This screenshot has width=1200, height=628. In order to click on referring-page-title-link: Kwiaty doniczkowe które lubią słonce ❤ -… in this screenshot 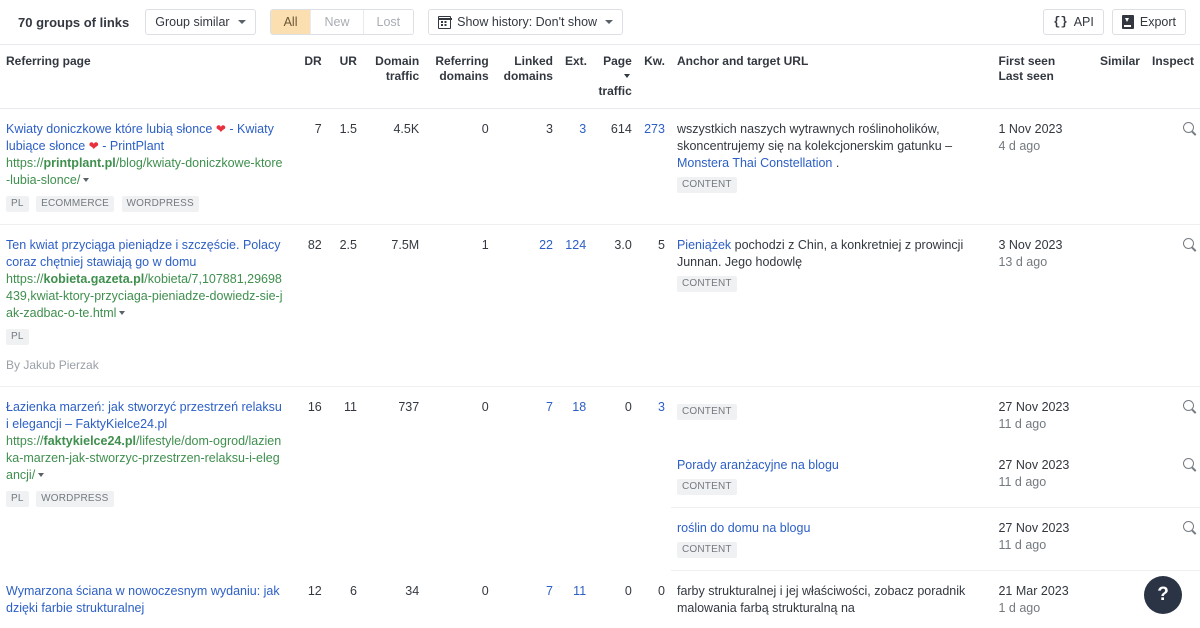, I will do `click(146, 138)`.